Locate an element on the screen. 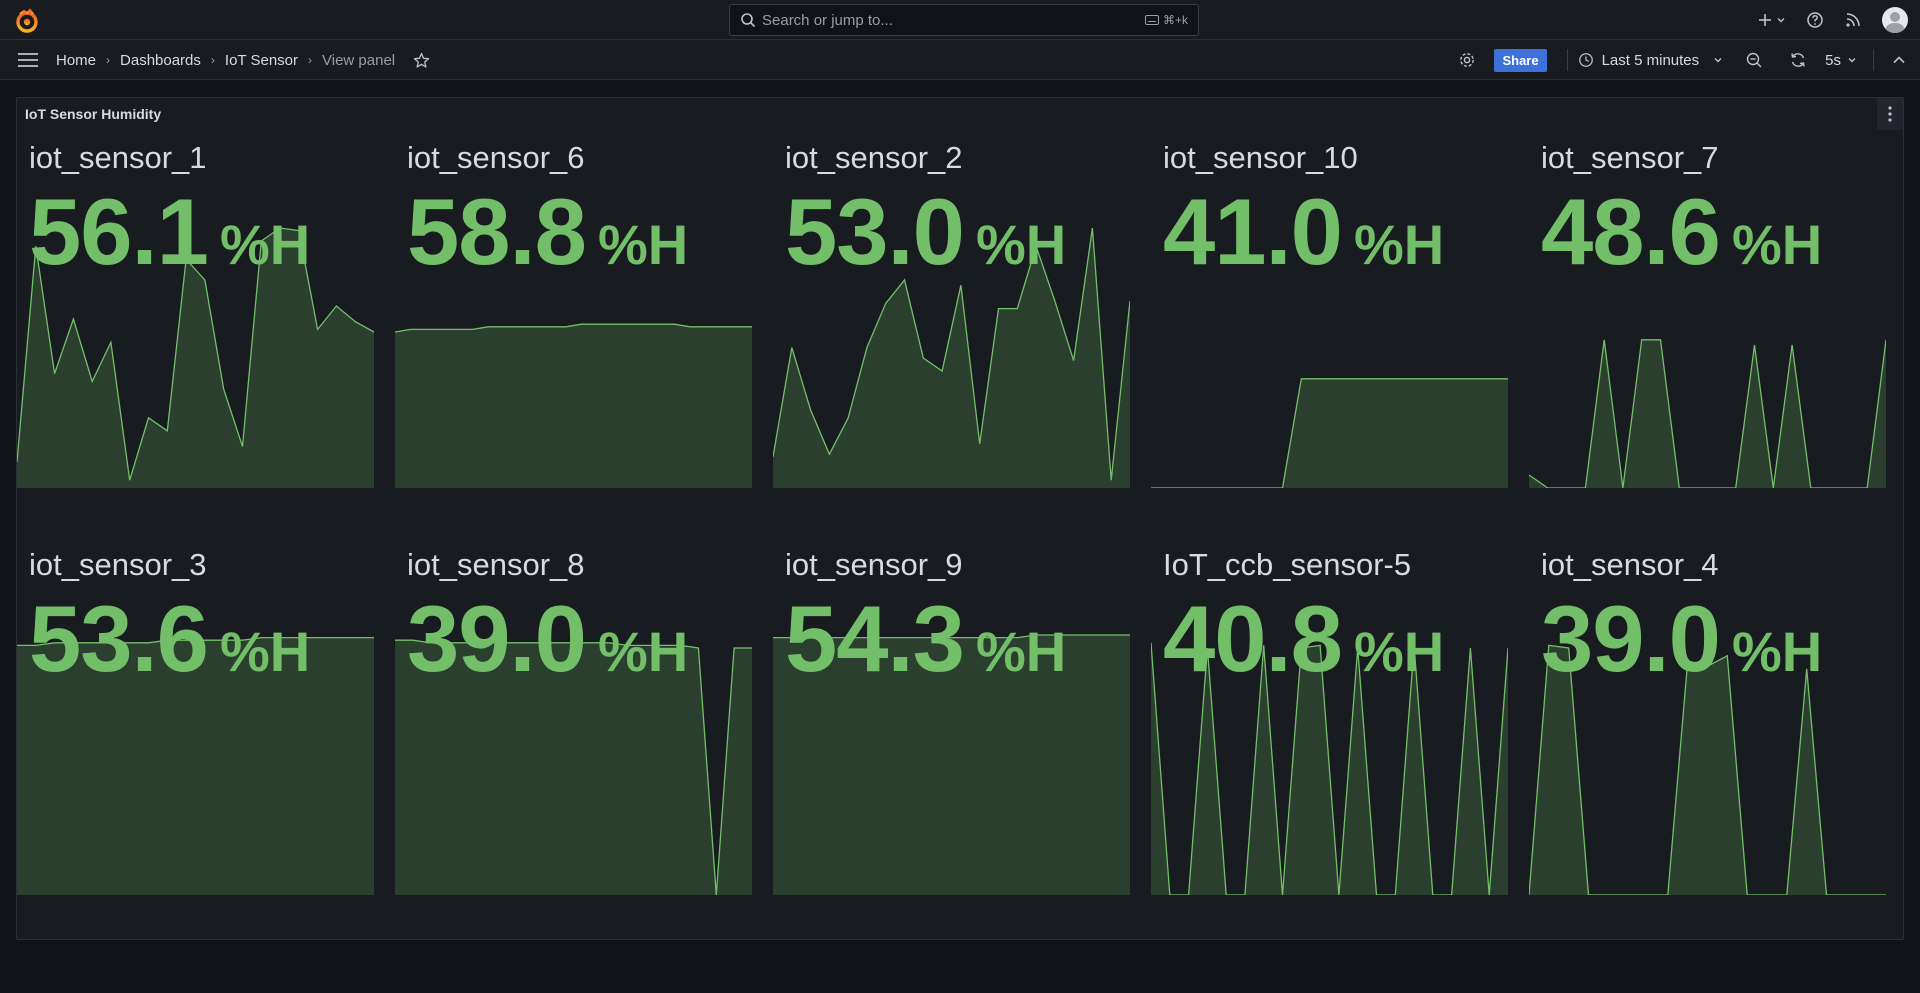 Image resolution: width=1920 pixels, height=993 pixels. time-range-label: Last 5 minutes is located at coordinates (1650, 60).